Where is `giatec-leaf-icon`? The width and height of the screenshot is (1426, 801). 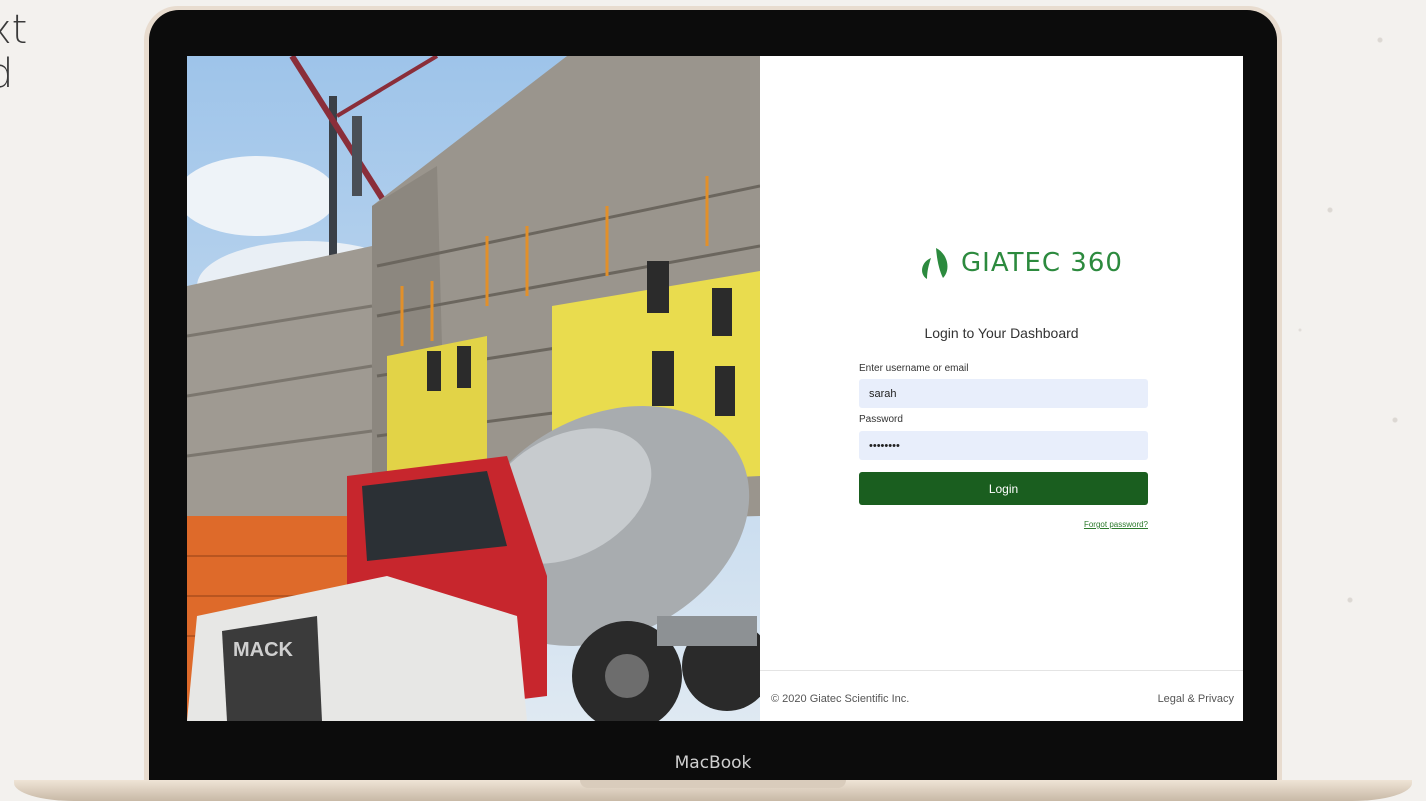
giatec-leaf-icon is located at coordinates (935, 263).